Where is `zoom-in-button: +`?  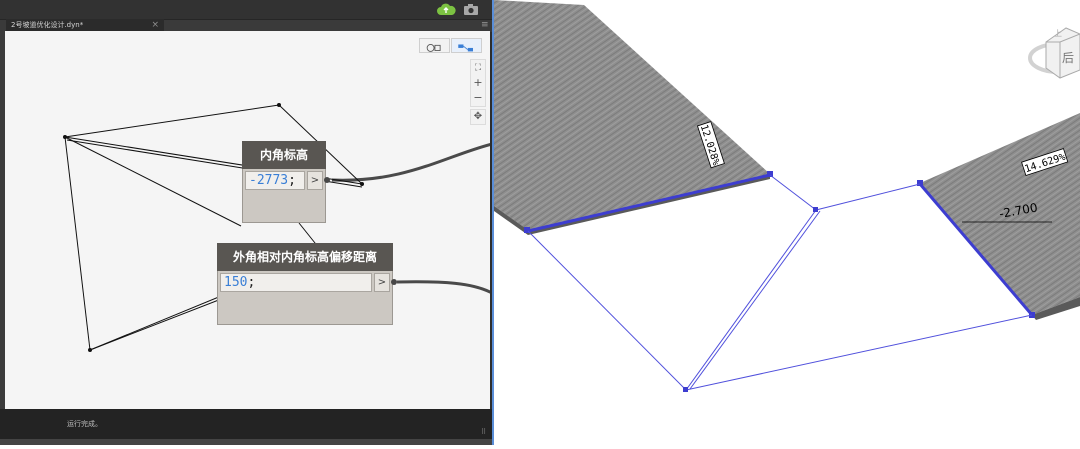 zoom-in-button: + is located at coordinates (478, 83).